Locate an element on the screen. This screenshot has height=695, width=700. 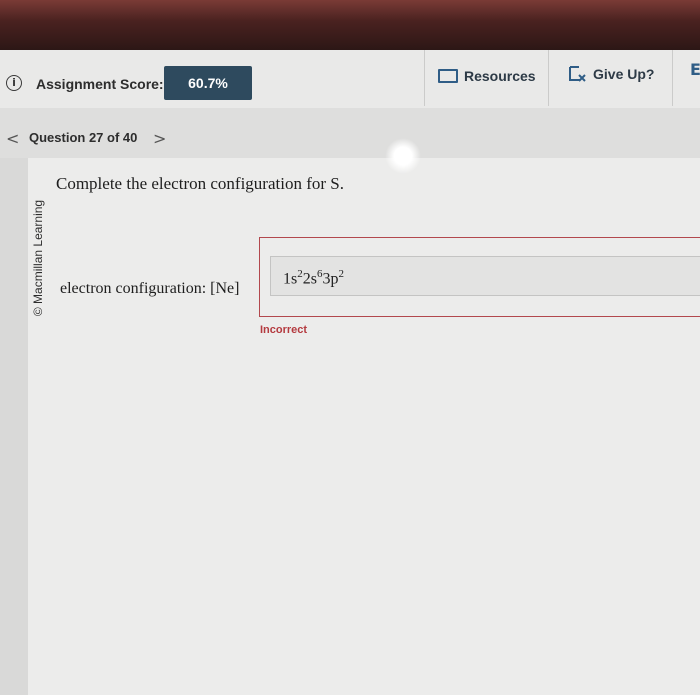
assignment-score-badge: 60.7% is located at coordinates (208, 83).